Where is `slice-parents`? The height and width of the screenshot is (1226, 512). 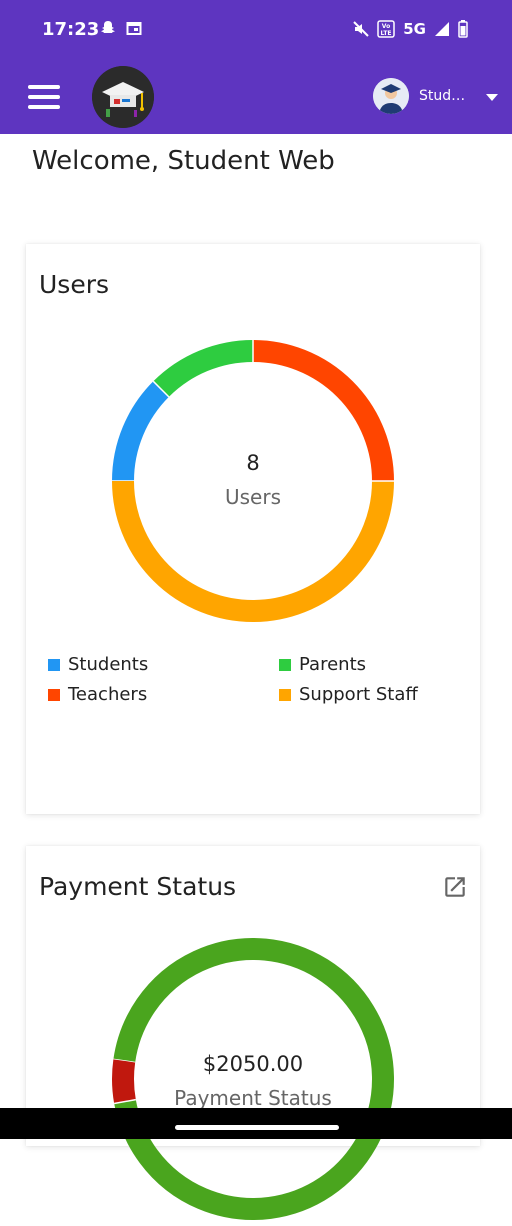
slice-parents is located at coordinates (203, 369).